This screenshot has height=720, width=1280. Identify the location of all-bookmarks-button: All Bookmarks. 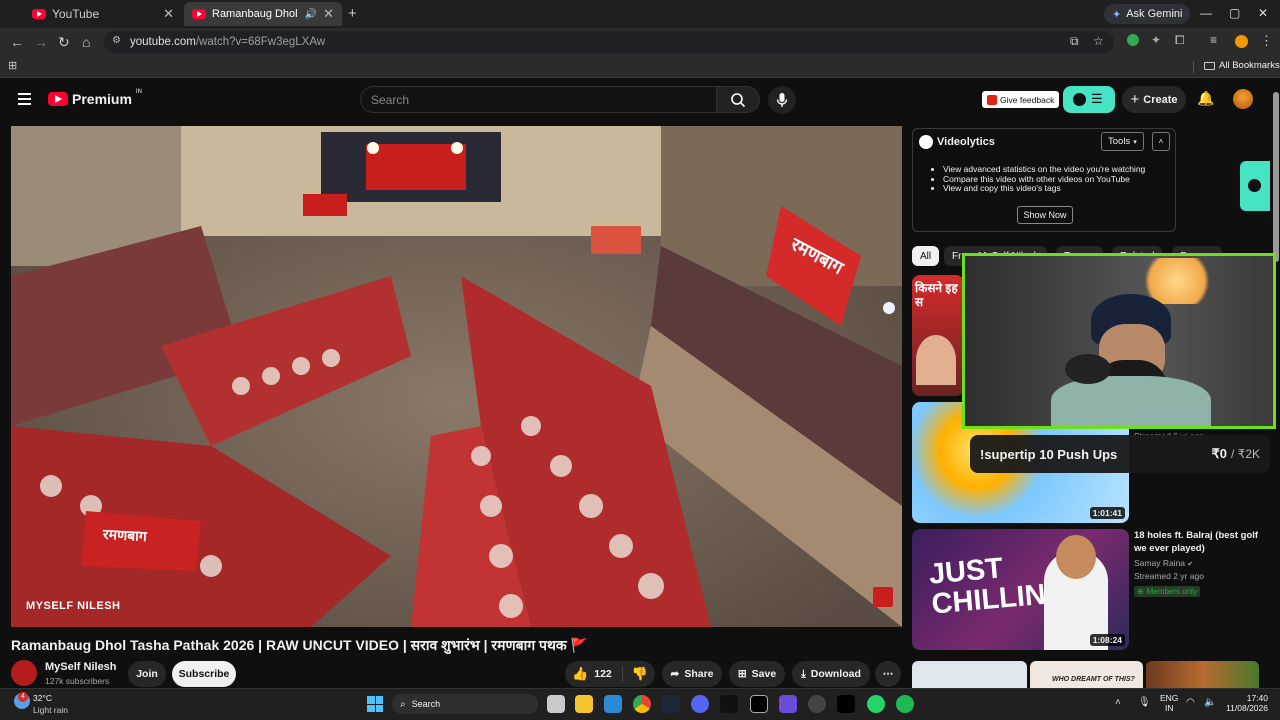
(1242, 65).